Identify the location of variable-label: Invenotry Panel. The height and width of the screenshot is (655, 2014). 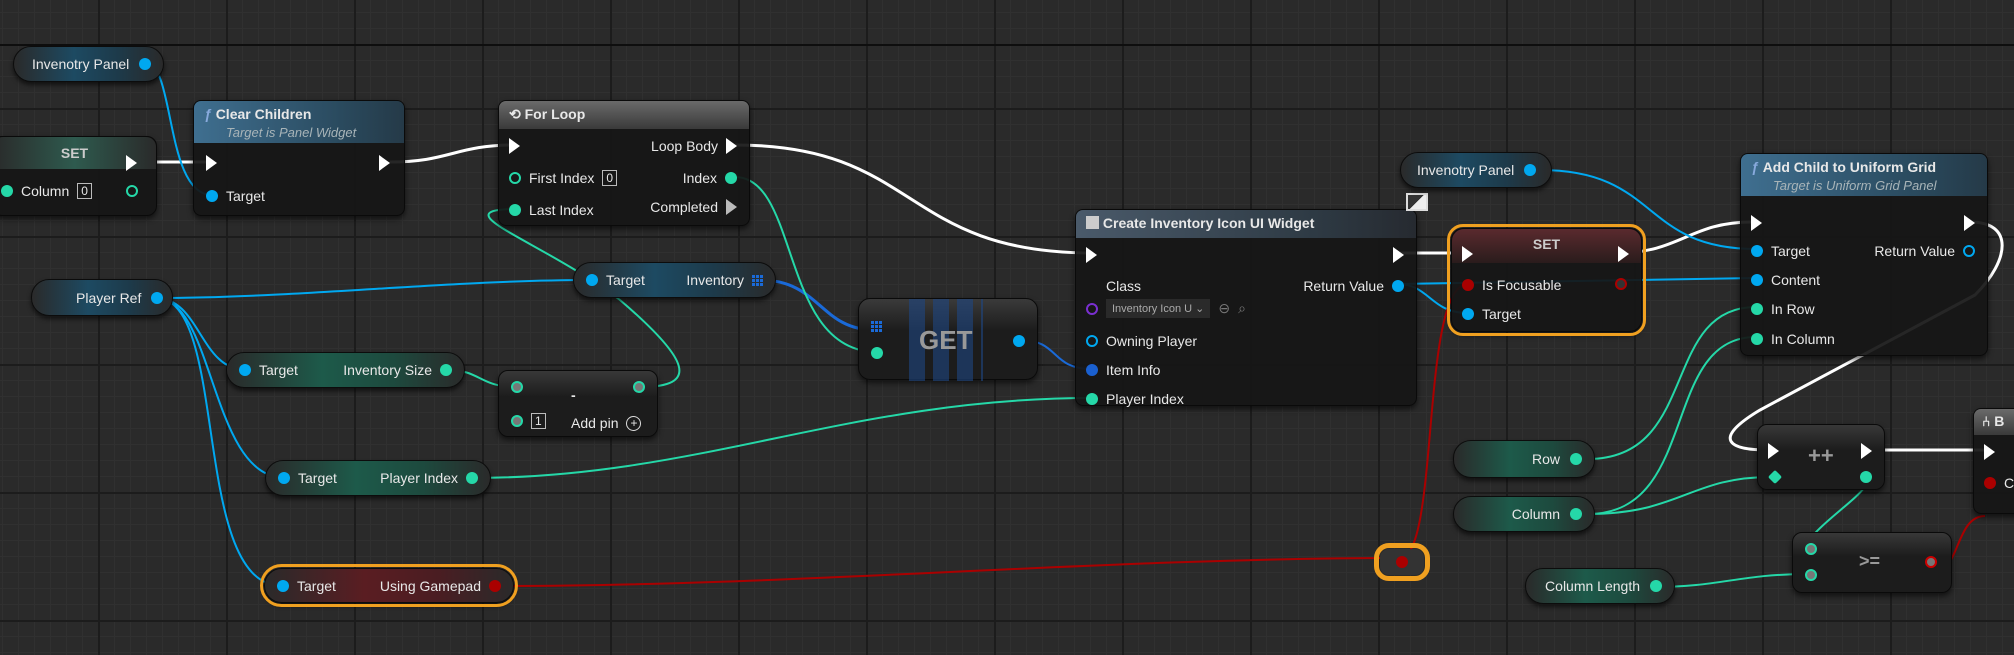
(1466, 170).